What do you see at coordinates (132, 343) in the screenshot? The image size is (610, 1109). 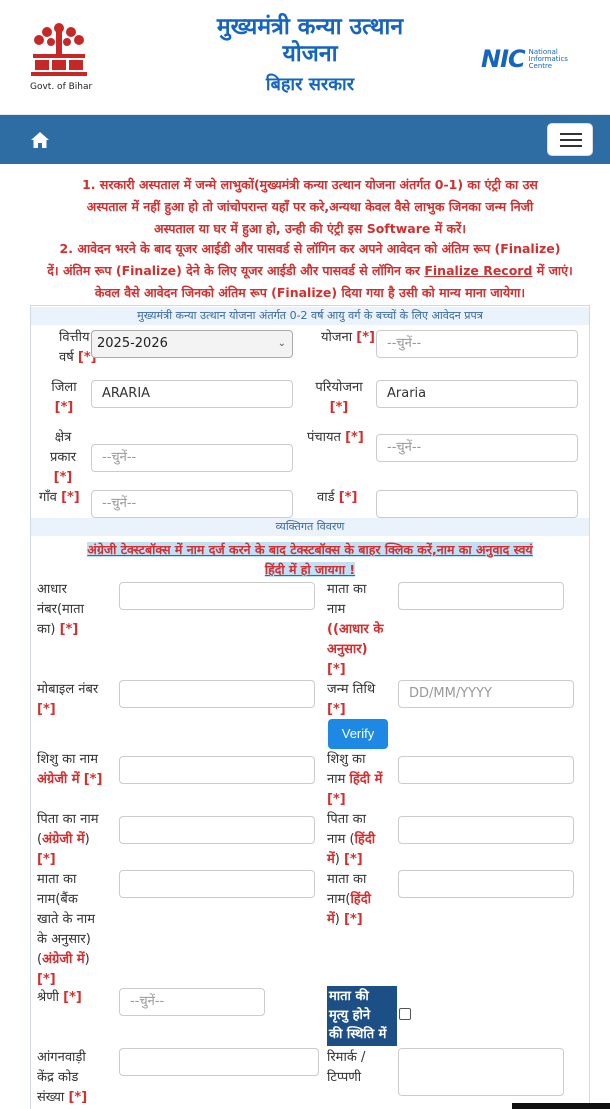 I see `fy-select-value: 2025-2026` at bounding box center [132, 343].